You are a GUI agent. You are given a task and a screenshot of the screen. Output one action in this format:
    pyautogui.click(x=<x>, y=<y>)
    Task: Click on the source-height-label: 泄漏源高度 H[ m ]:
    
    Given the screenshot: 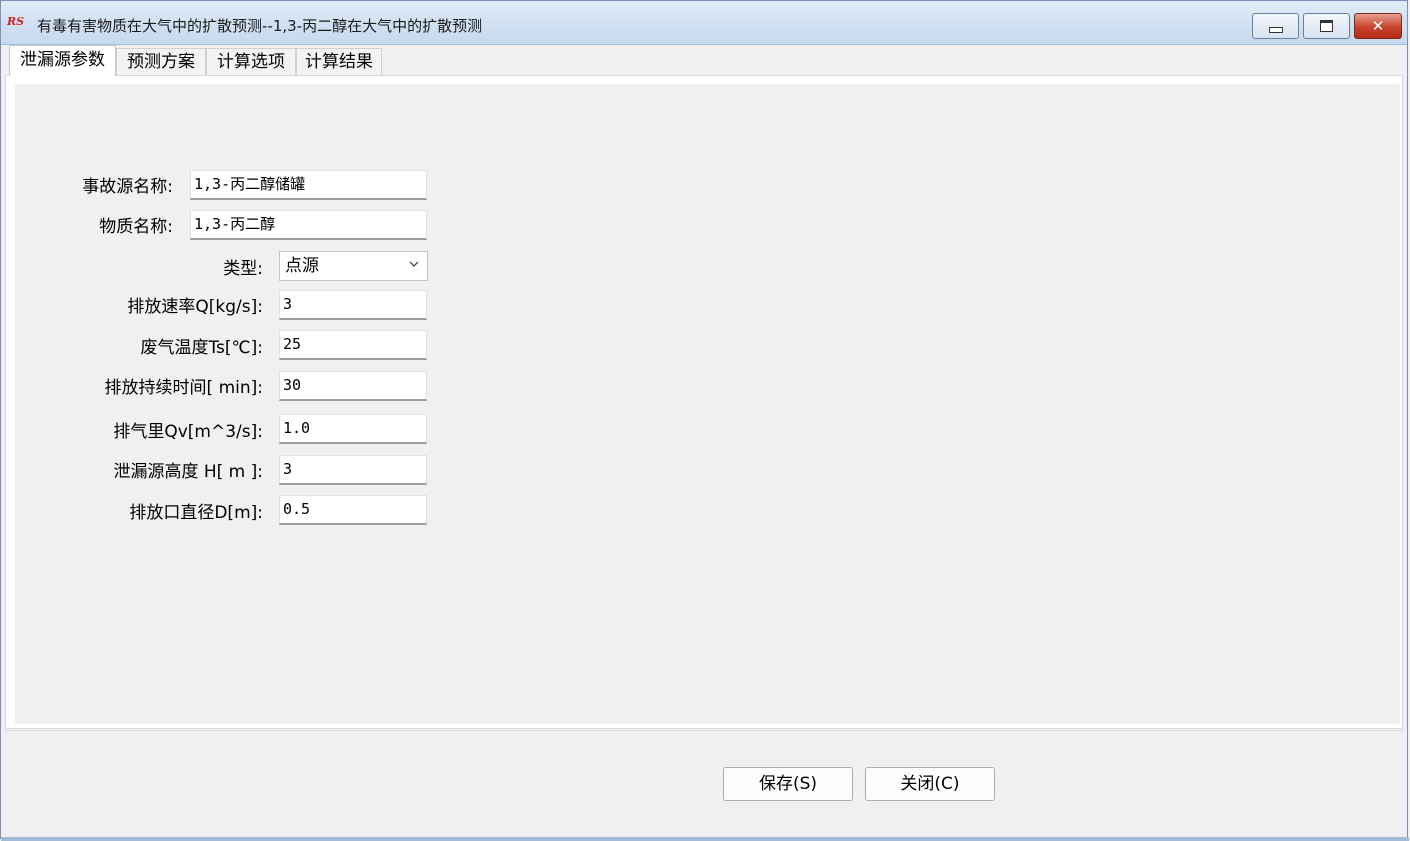 What is the action you would take?
    pyautogui.click(x=188, y=472)
    